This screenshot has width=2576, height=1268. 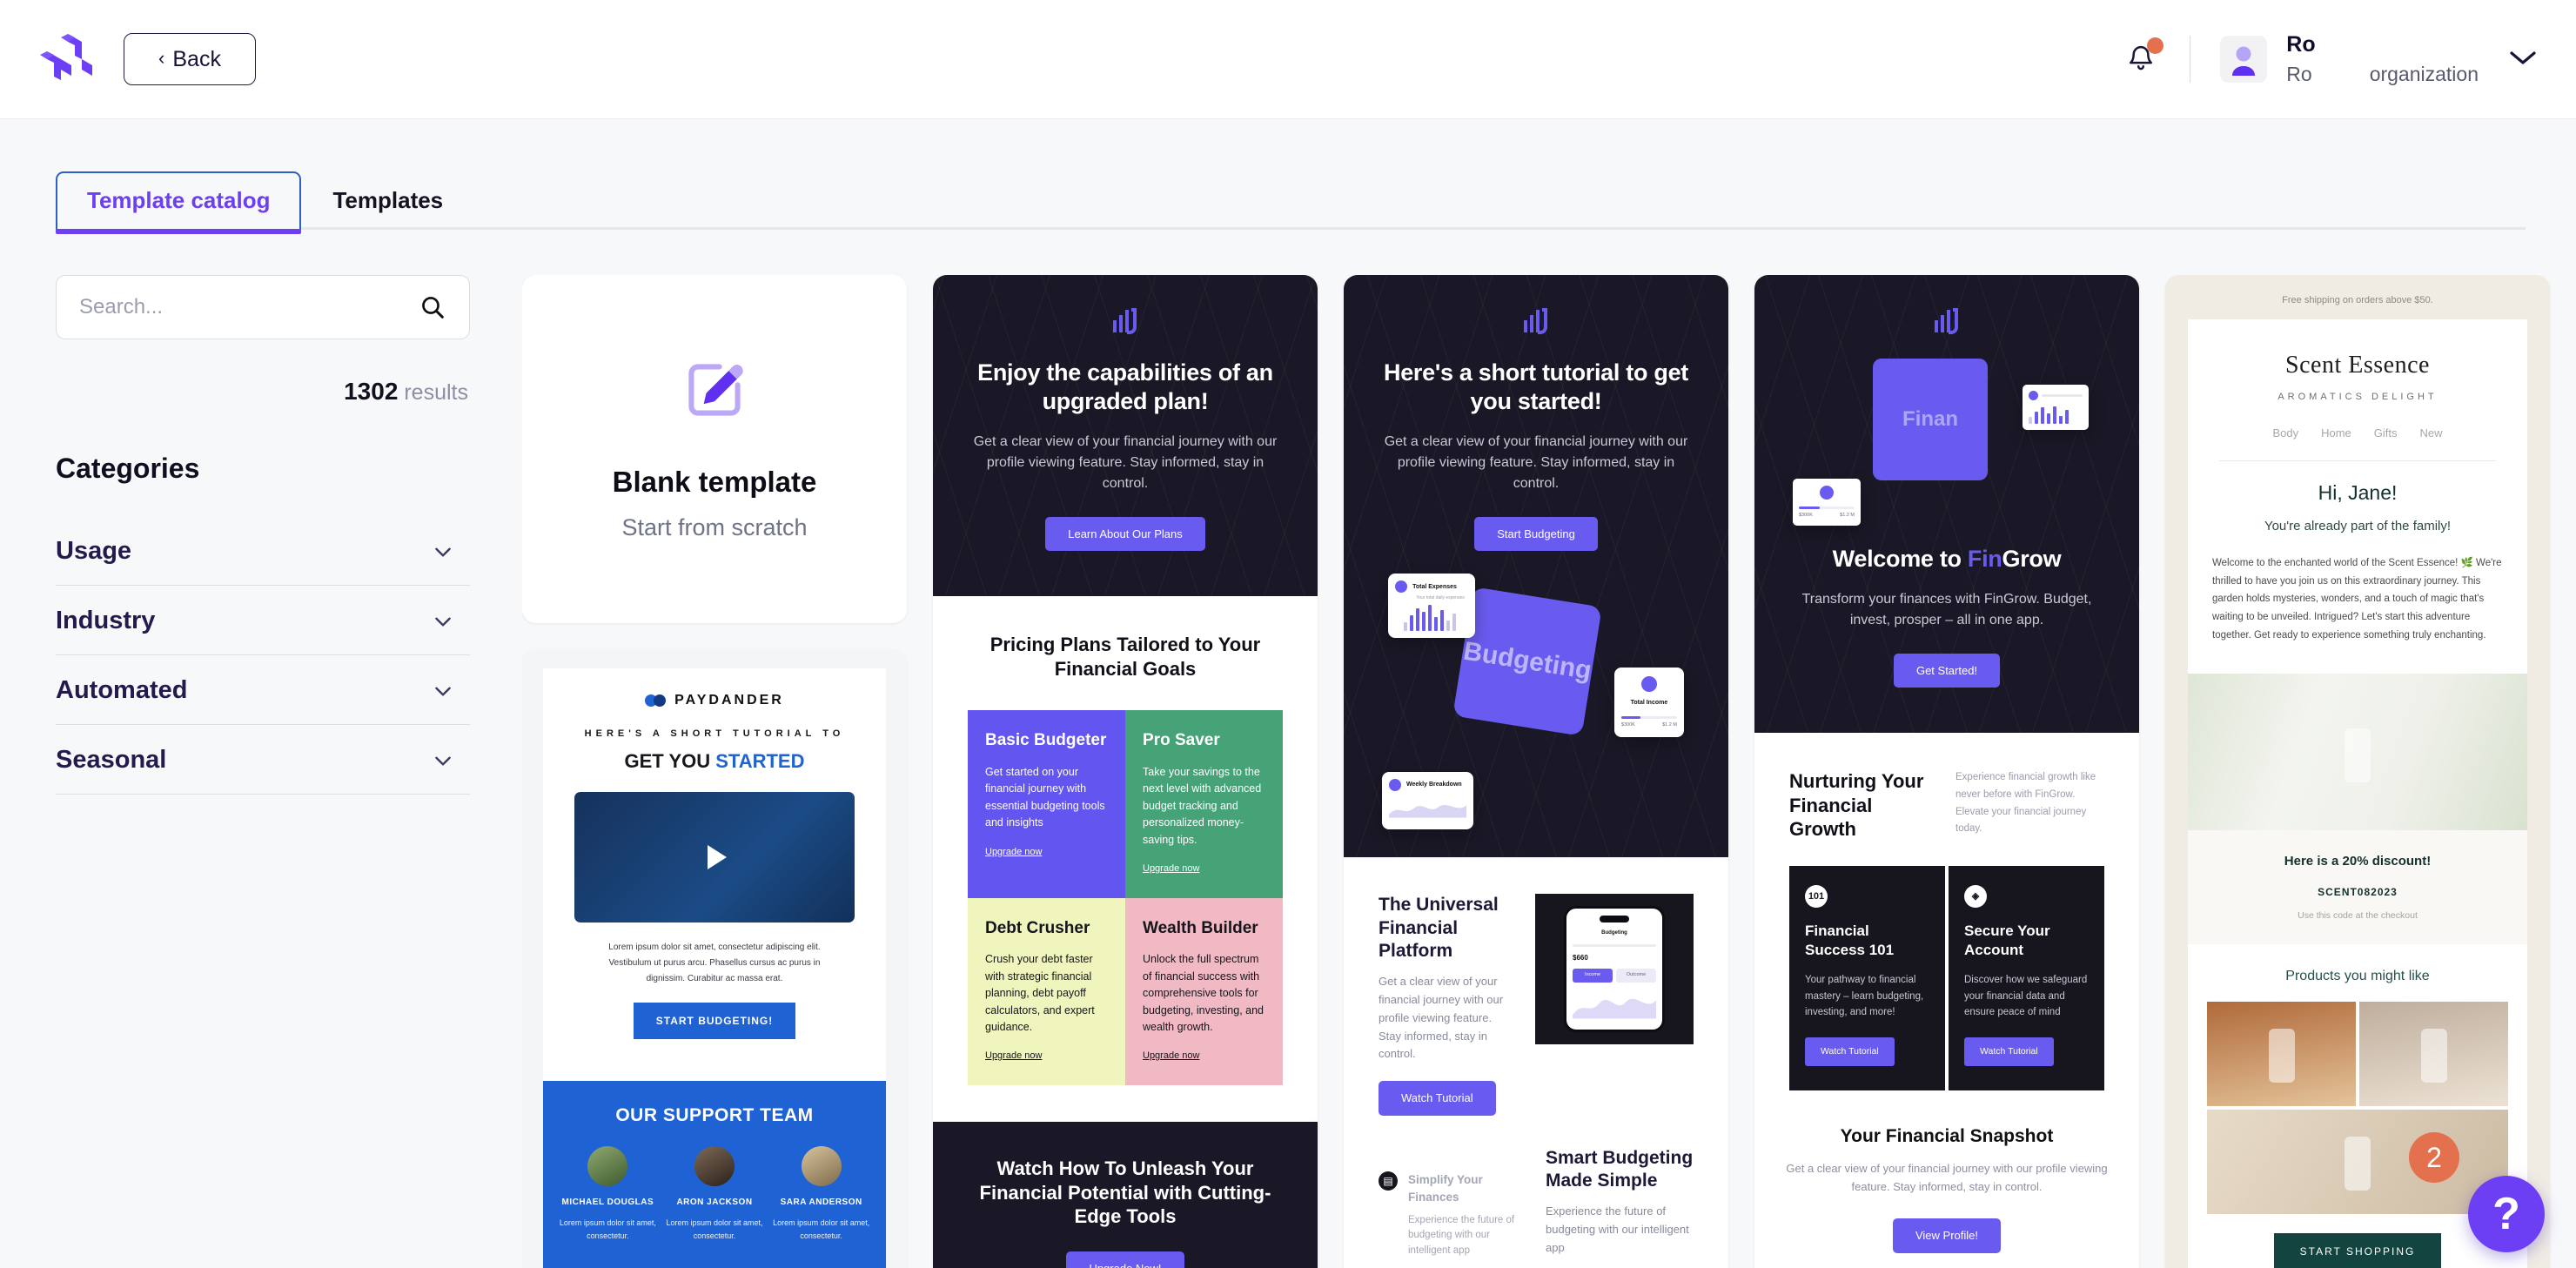 I want to click on nav-home: Home, so click(x=2336, y=433).